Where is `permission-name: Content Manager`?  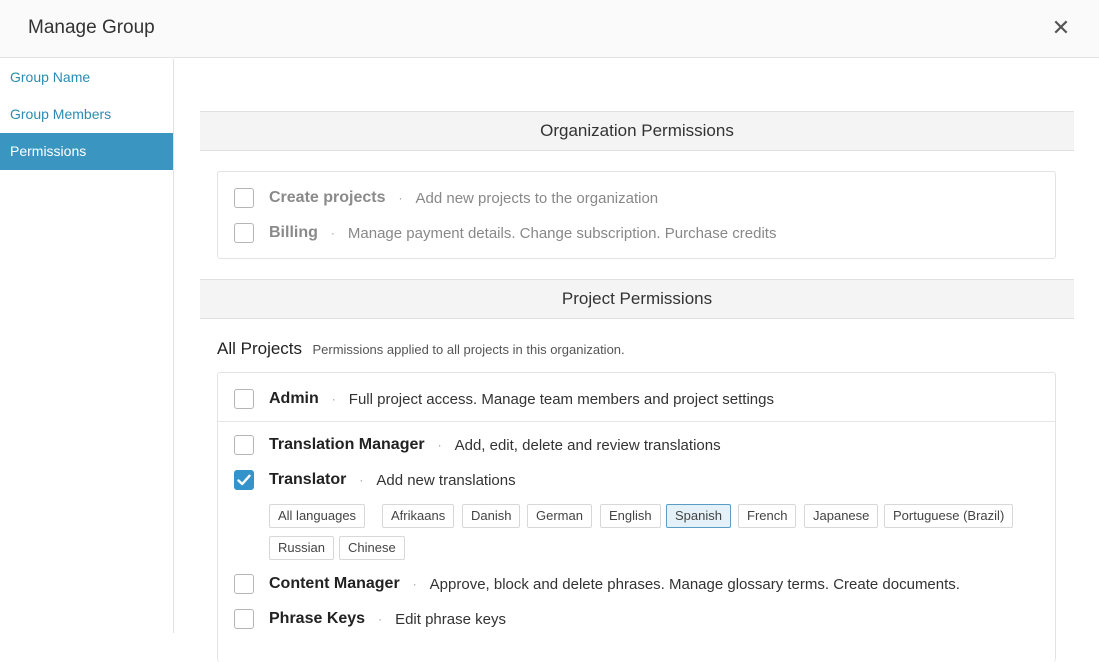 permission-name: Content Manager is located at coordinates (334, 584).